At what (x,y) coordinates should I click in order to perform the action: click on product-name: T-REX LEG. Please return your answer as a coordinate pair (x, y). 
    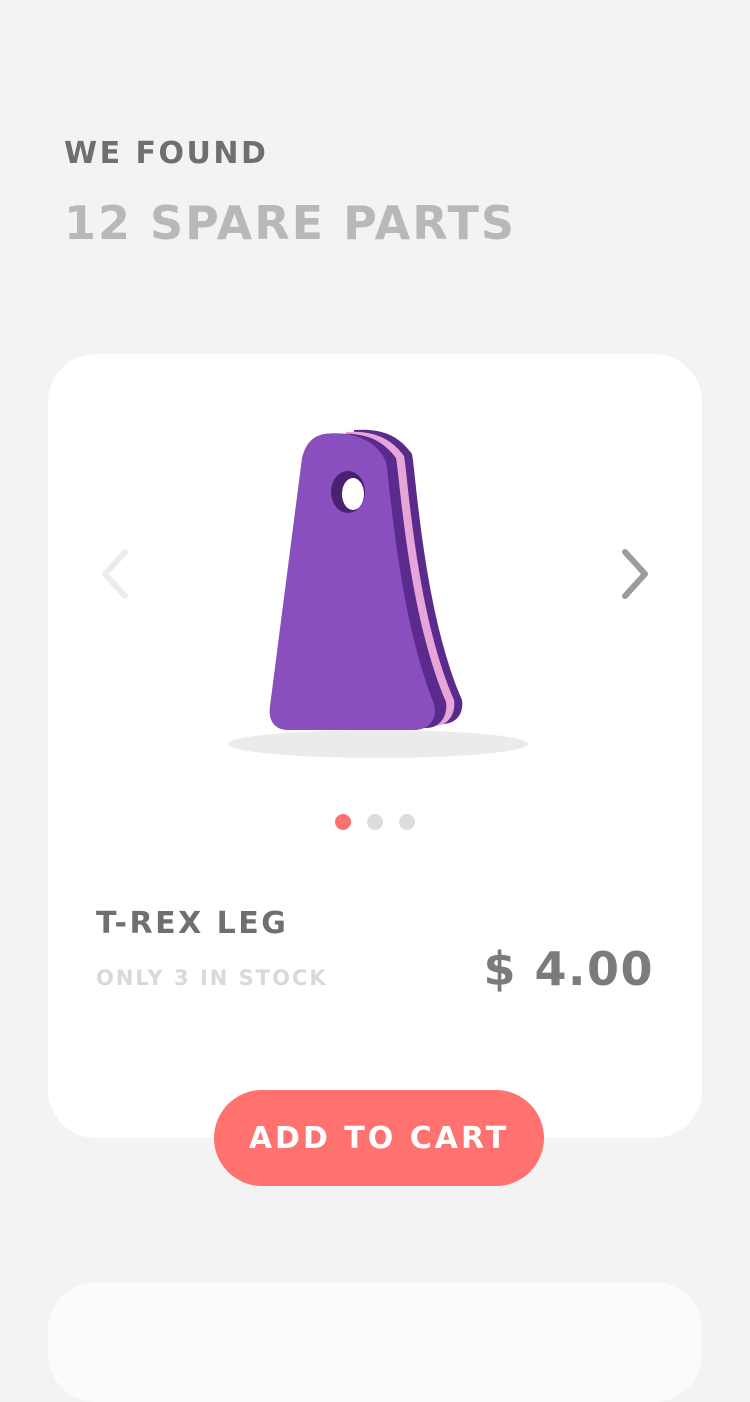
    Looking at the image, I should click on (192, 923).